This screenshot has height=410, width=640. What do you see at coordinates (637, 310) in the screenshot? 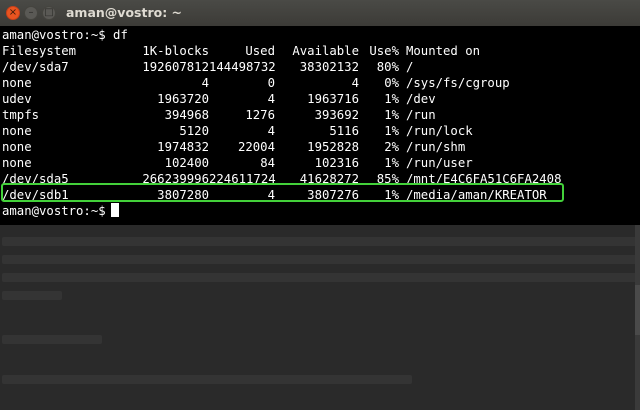
I see `background-scrollbar-thumb` at bounding box center [637, 310].